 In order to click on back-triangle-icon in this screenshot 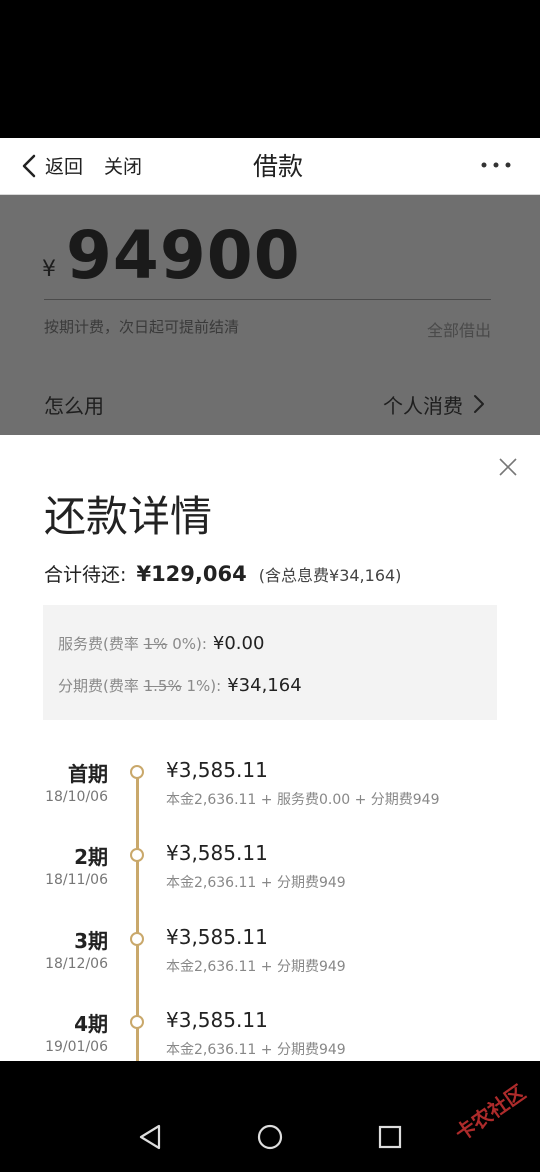, I will do `click(151, 1137)`.